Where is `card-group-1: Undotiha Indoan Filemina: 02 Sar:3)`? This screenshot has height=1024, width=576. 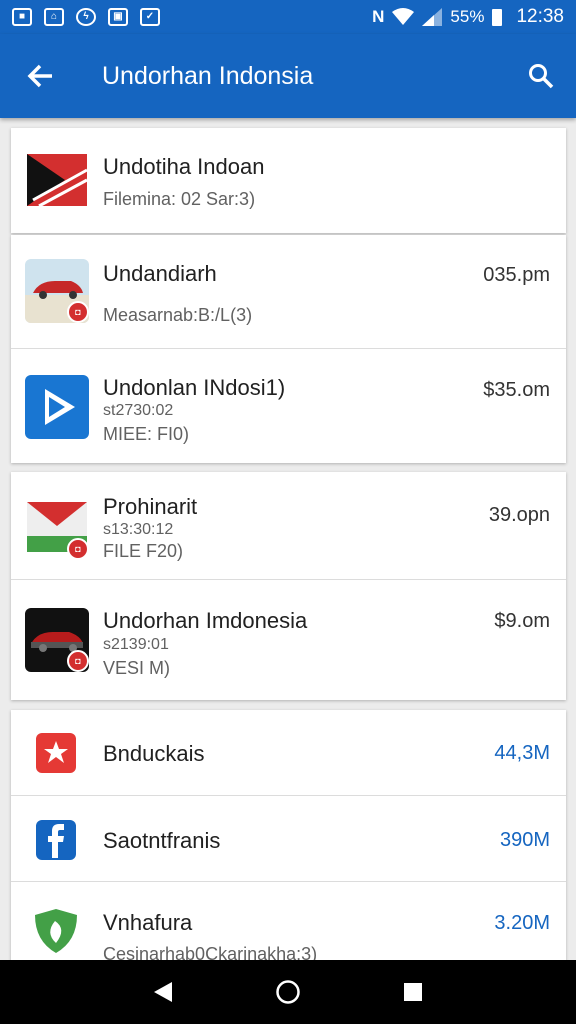 card-group-1: Undotiha Indoan Filemina: 02 Sar:3) is located at coordinates (288, 180).